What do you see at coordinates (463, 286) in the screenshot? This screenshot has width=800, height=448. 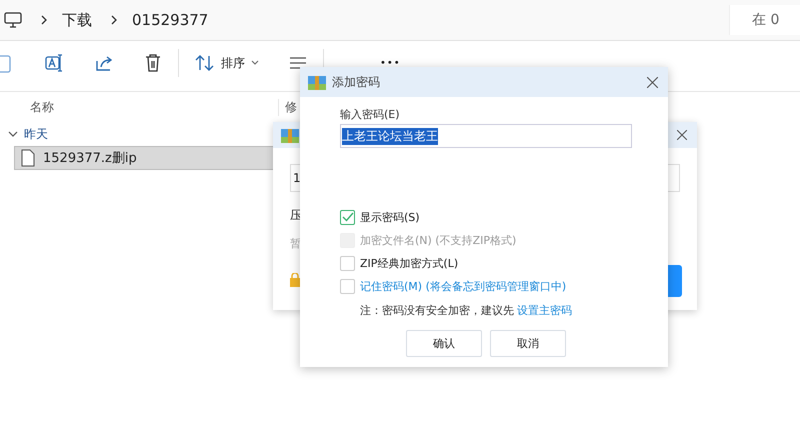 I see `option-label: 记住密码(M) (将会备忘到密码管理窗口中)` at bounding box center [463, 286].